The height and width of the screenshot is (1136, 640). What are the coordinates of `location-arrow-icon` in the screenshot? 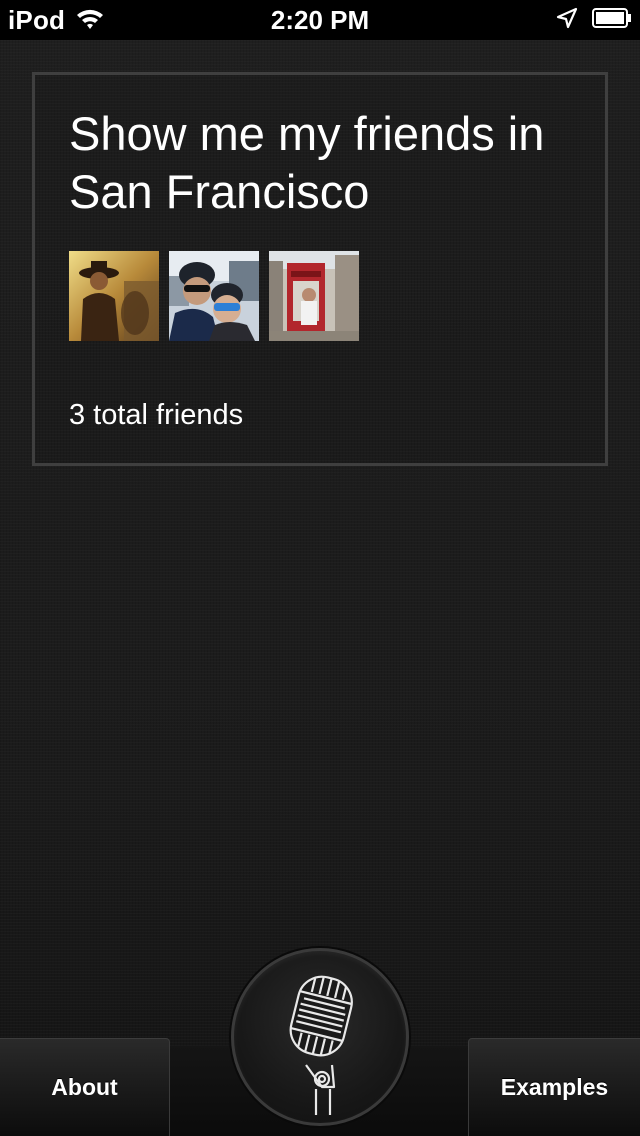 It's located at (567, 20).